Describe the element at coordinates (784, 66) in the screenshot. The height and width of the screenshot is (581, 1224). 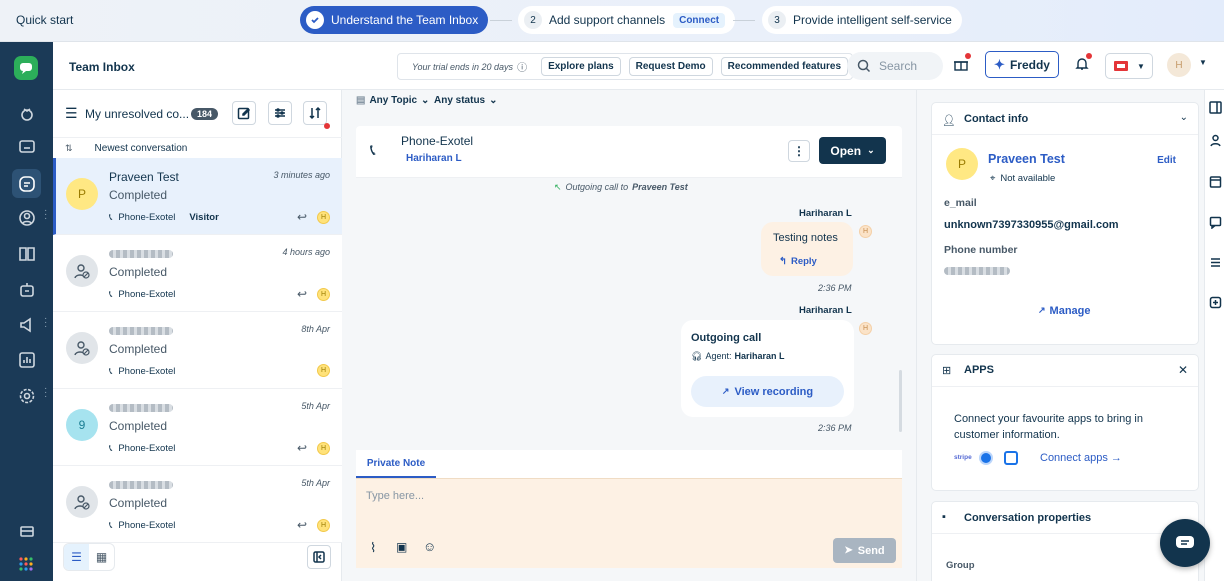
I see `recommended-features-button: Recommended features` at that location.